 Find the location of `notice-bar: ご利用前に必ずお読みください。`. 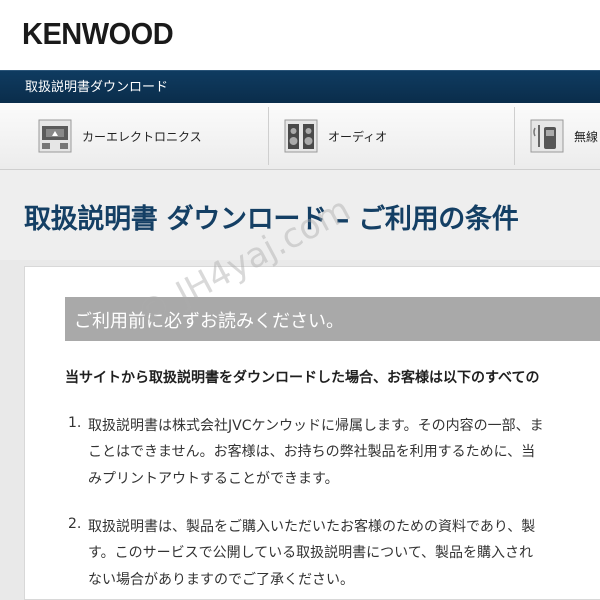

notice-bar: ご利用前に必ずお読みください。 is located at coordinates (332, 319).